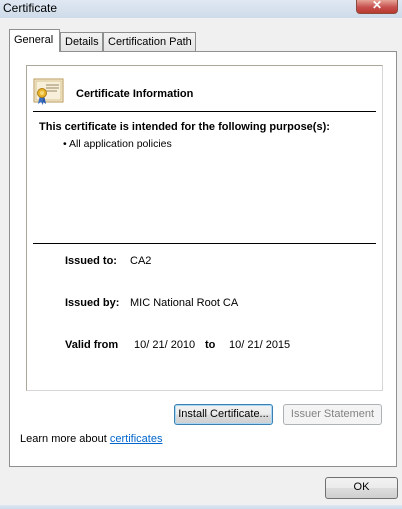 The width and height of the screenshot is (402, 509). Describe the element at coordinates (361, 488) in the screenshot. I see `ok-button: OK` at that location.